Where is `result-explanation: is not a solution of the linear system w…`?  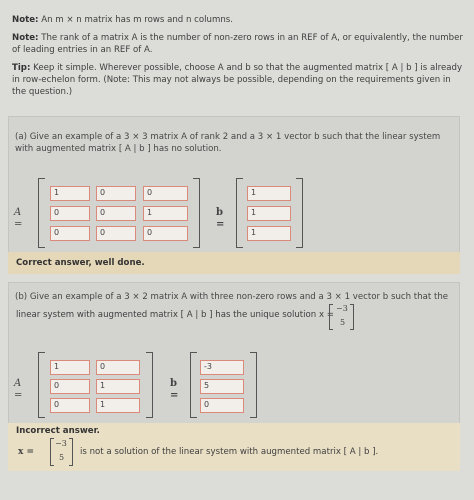 result-explanation: is not a solution of the linear system w… is located at coordinates (229, 452).